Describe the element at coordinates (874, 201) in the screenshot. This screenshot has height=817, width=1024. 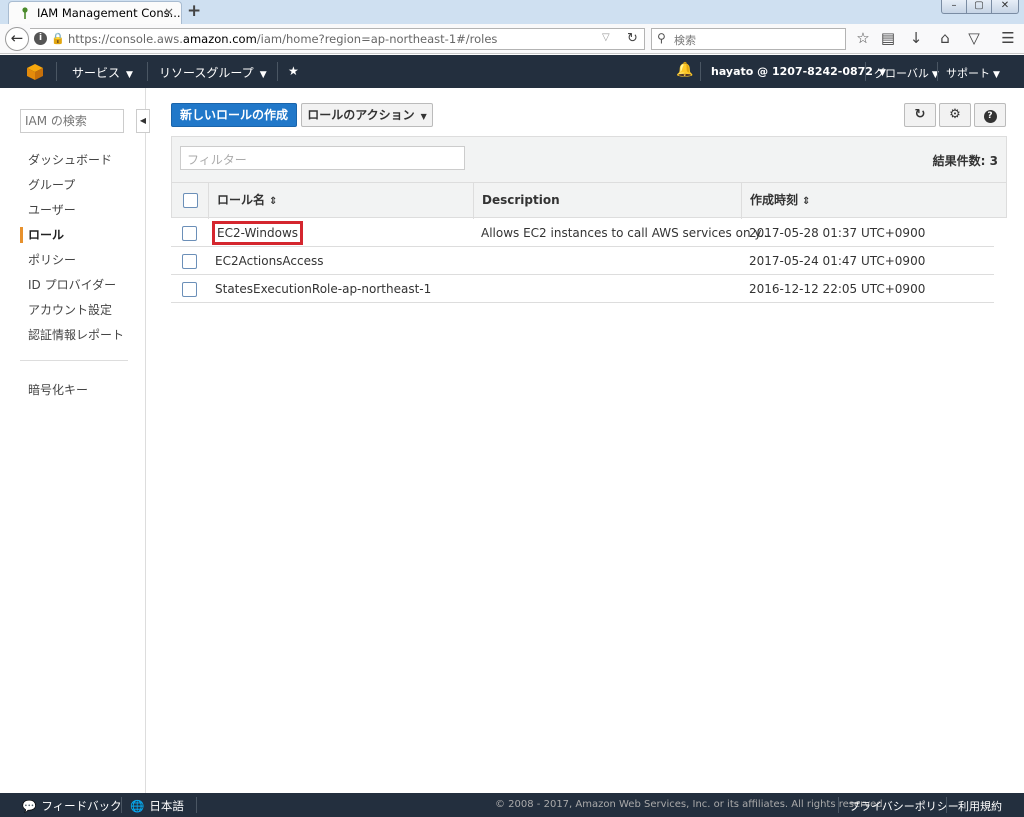
I see `column-header-created: 作成時刻 ⇕` at that location.